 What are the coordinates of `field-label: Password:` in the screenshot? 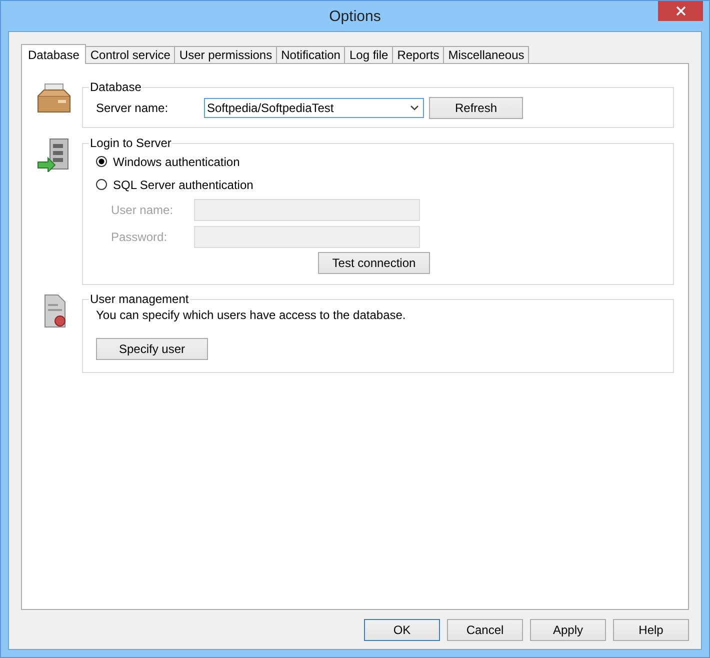 It's located at (139, 237).